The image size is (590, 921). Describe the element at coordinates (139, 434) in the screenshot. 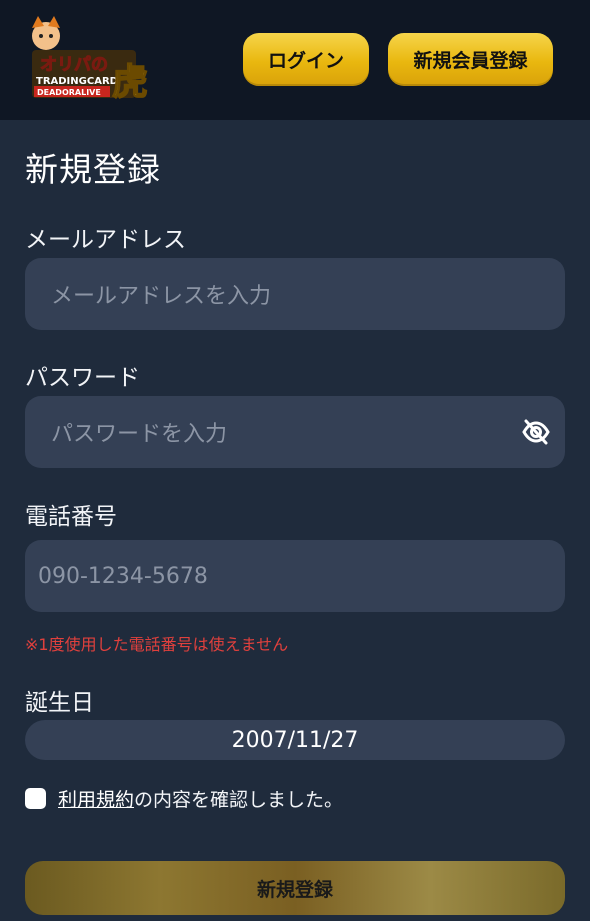

I see `password-placeholder: パスワードを入力` at that location.